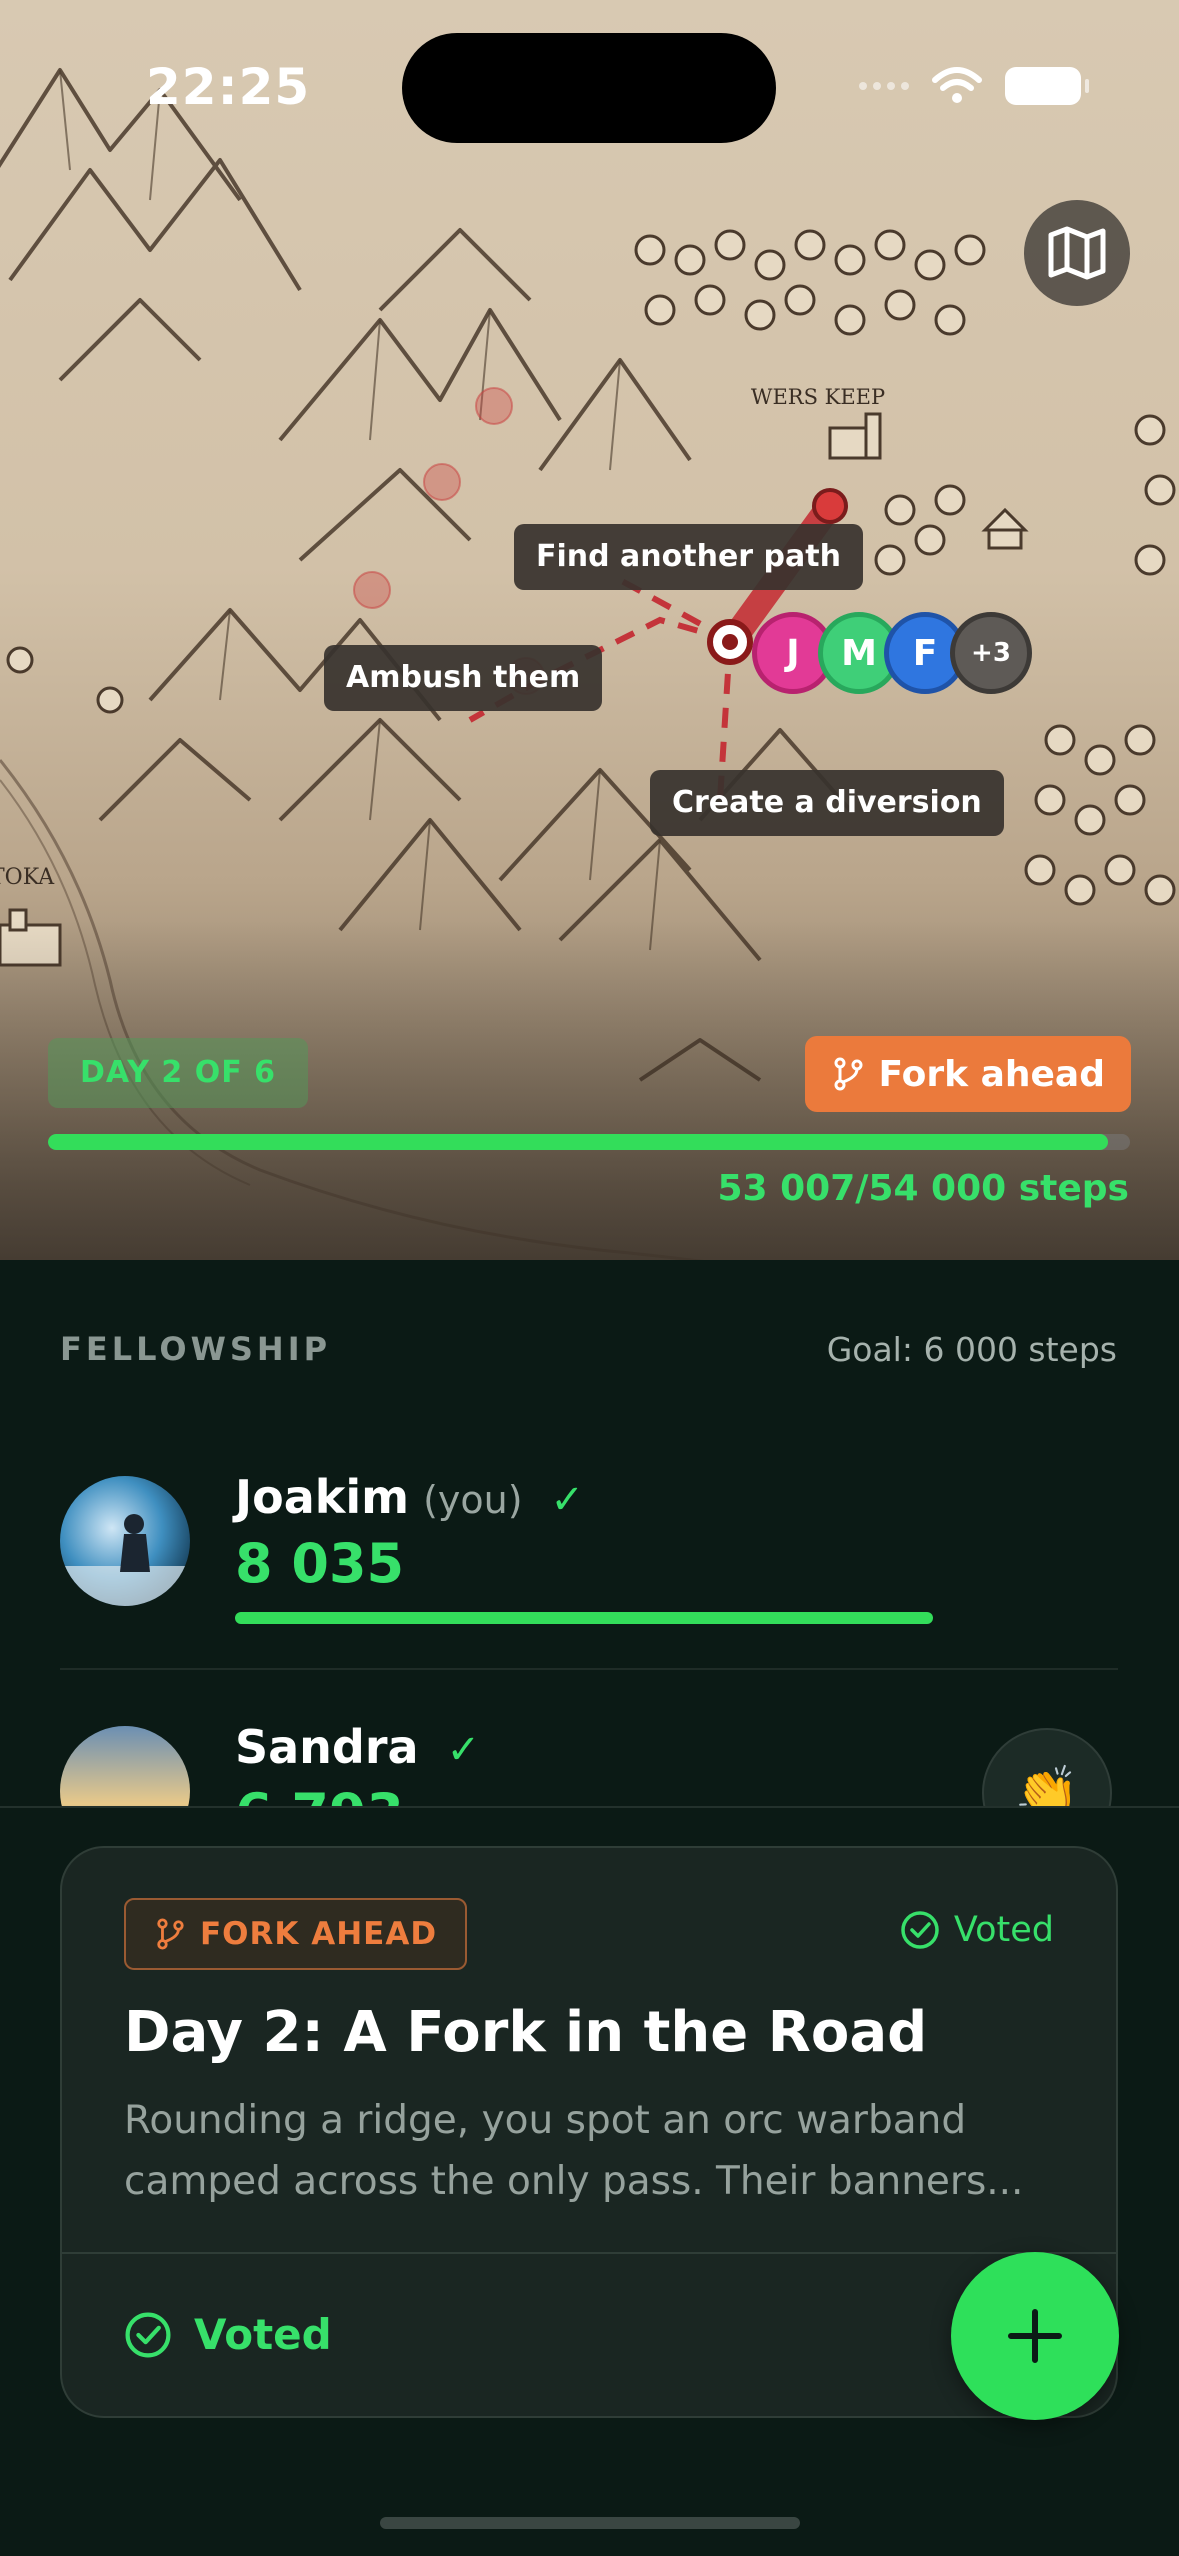 This screenshot has height=2556, width=1179. Describe the element at coordinates (322, 1497) in the screenshot. I see `member-name: Joakim` at that location.